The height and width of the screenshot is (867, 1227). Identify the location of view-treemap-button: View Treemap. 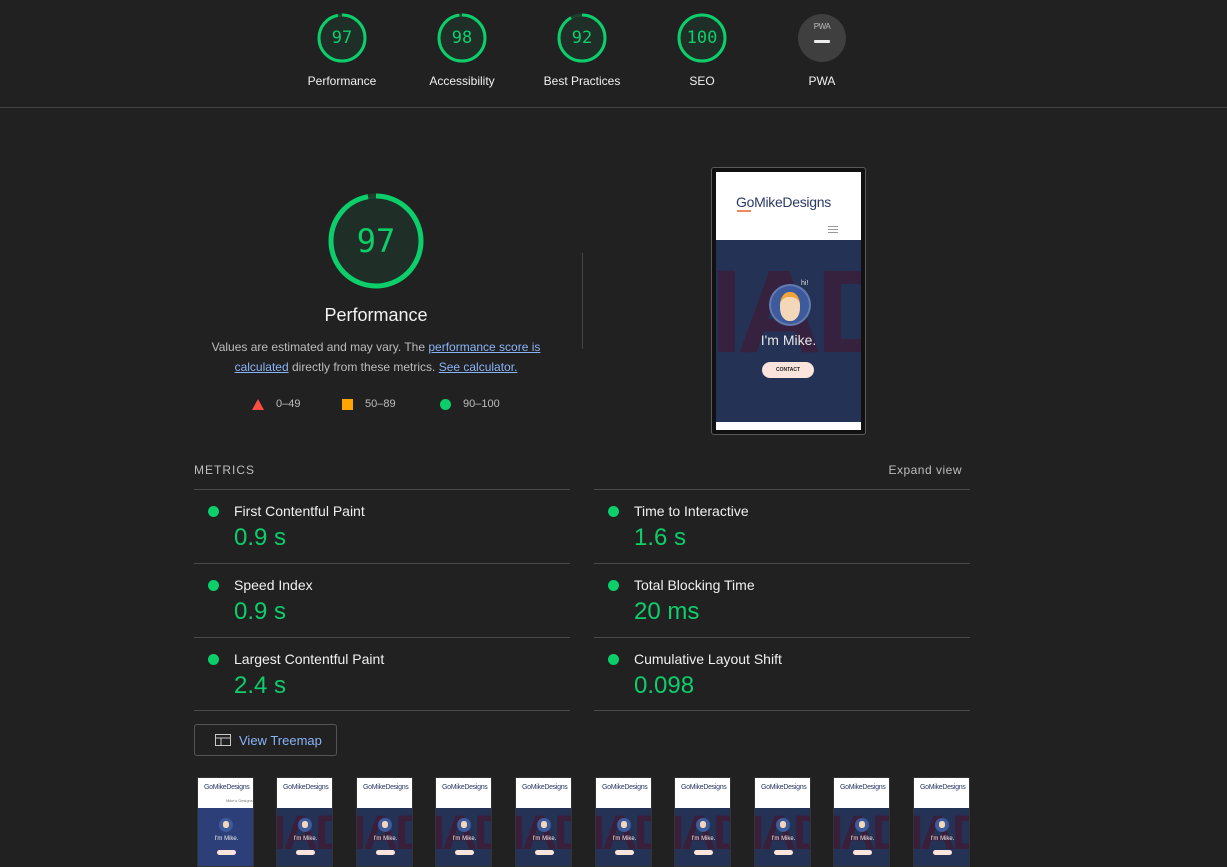
(265, 740).